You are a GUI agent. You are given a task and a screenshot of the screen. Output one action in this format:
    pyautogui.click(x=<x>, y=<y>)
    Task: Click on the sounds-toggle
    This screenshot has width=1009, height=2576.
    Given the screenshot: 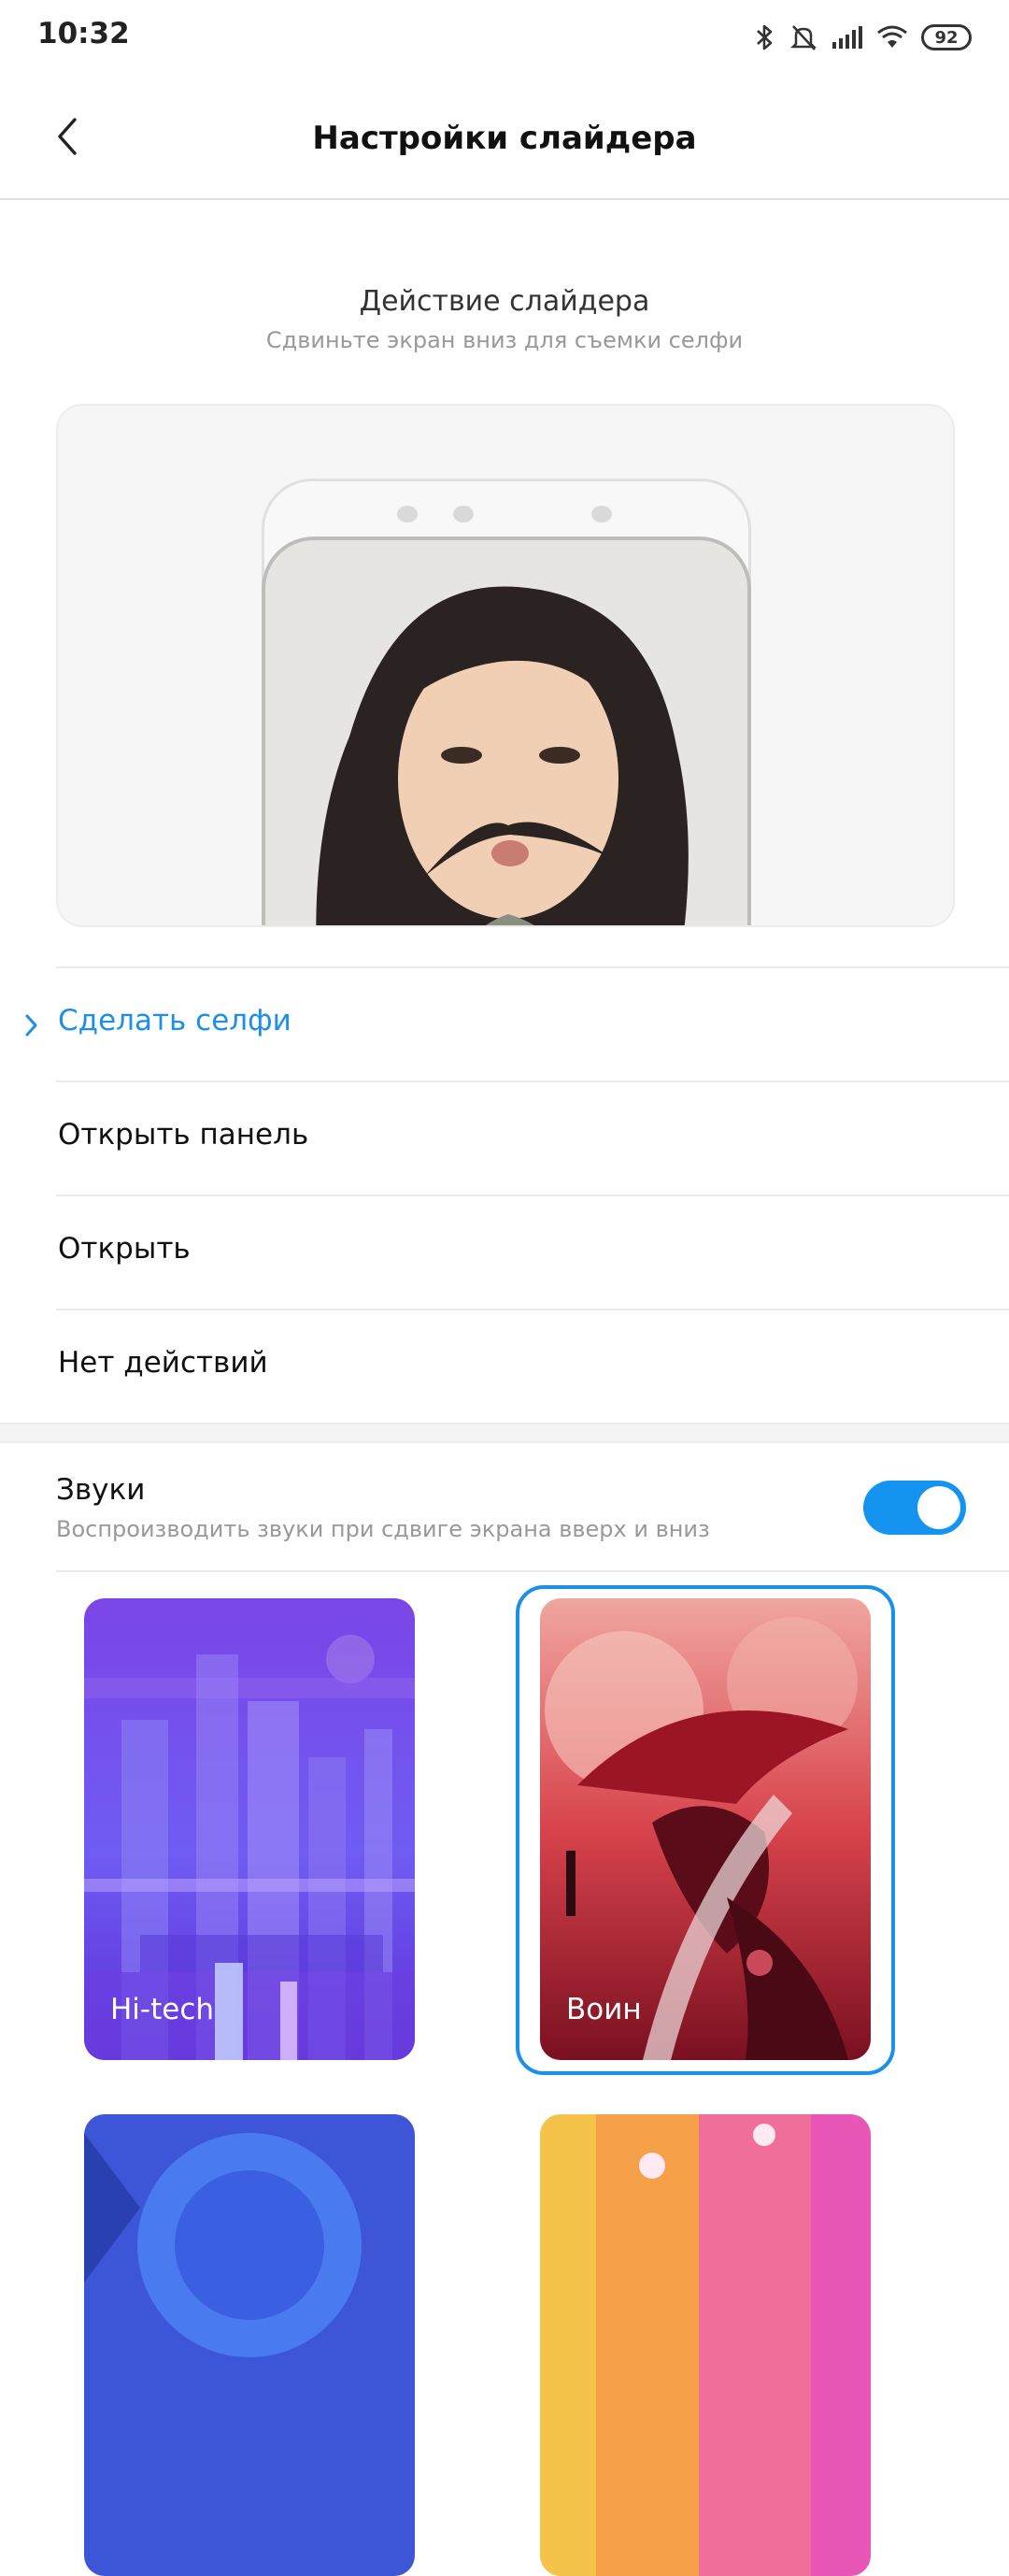 What is the action you would take?
    pyautogui.click(x=914, y=1508)
    